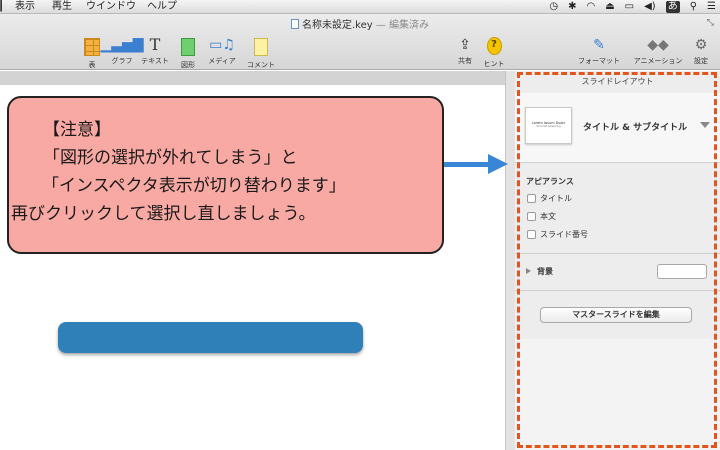 This screenshot has height=450, width=720. What do you see at coordinates (616, 315) in the screenshot?
I see `edit-master-slide-button: マスタースライドを編集` at bounding box center [616, 315].